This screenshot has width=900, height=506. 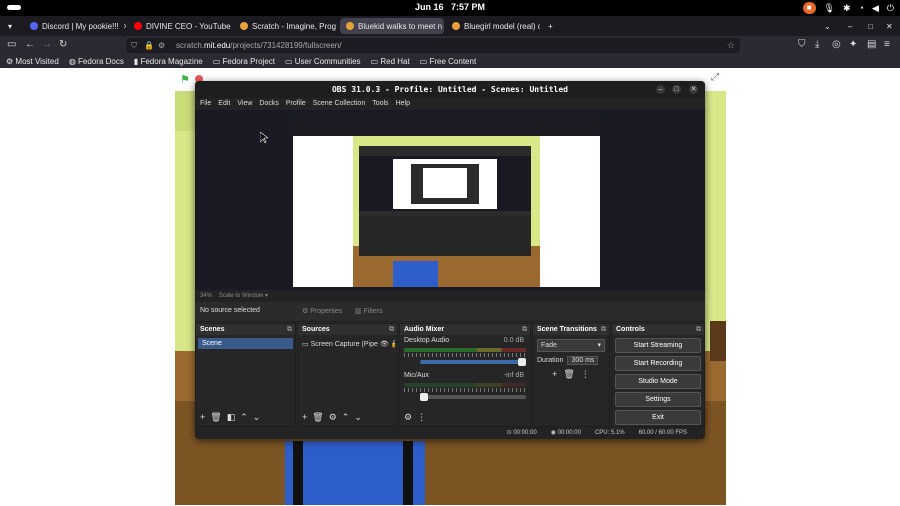 What do you see at coordinates (32, 61) in the screenshot?
I see `bookmark-most-visited: ⚙ Most Visited` at bounding box center [32, 61].